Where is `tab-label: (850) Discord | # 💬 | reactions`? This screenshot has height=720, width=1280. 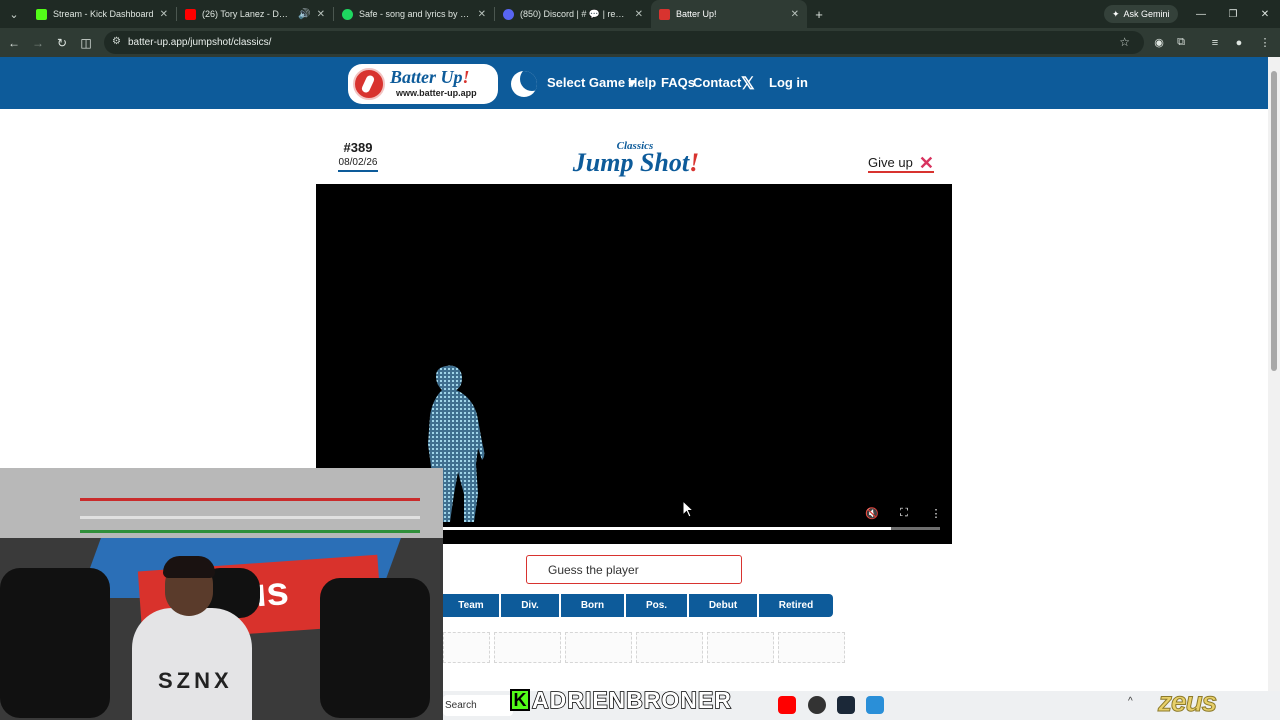
tab-label: (850) Discord | # 💬 | reactions is located at coordinates (574, 13).